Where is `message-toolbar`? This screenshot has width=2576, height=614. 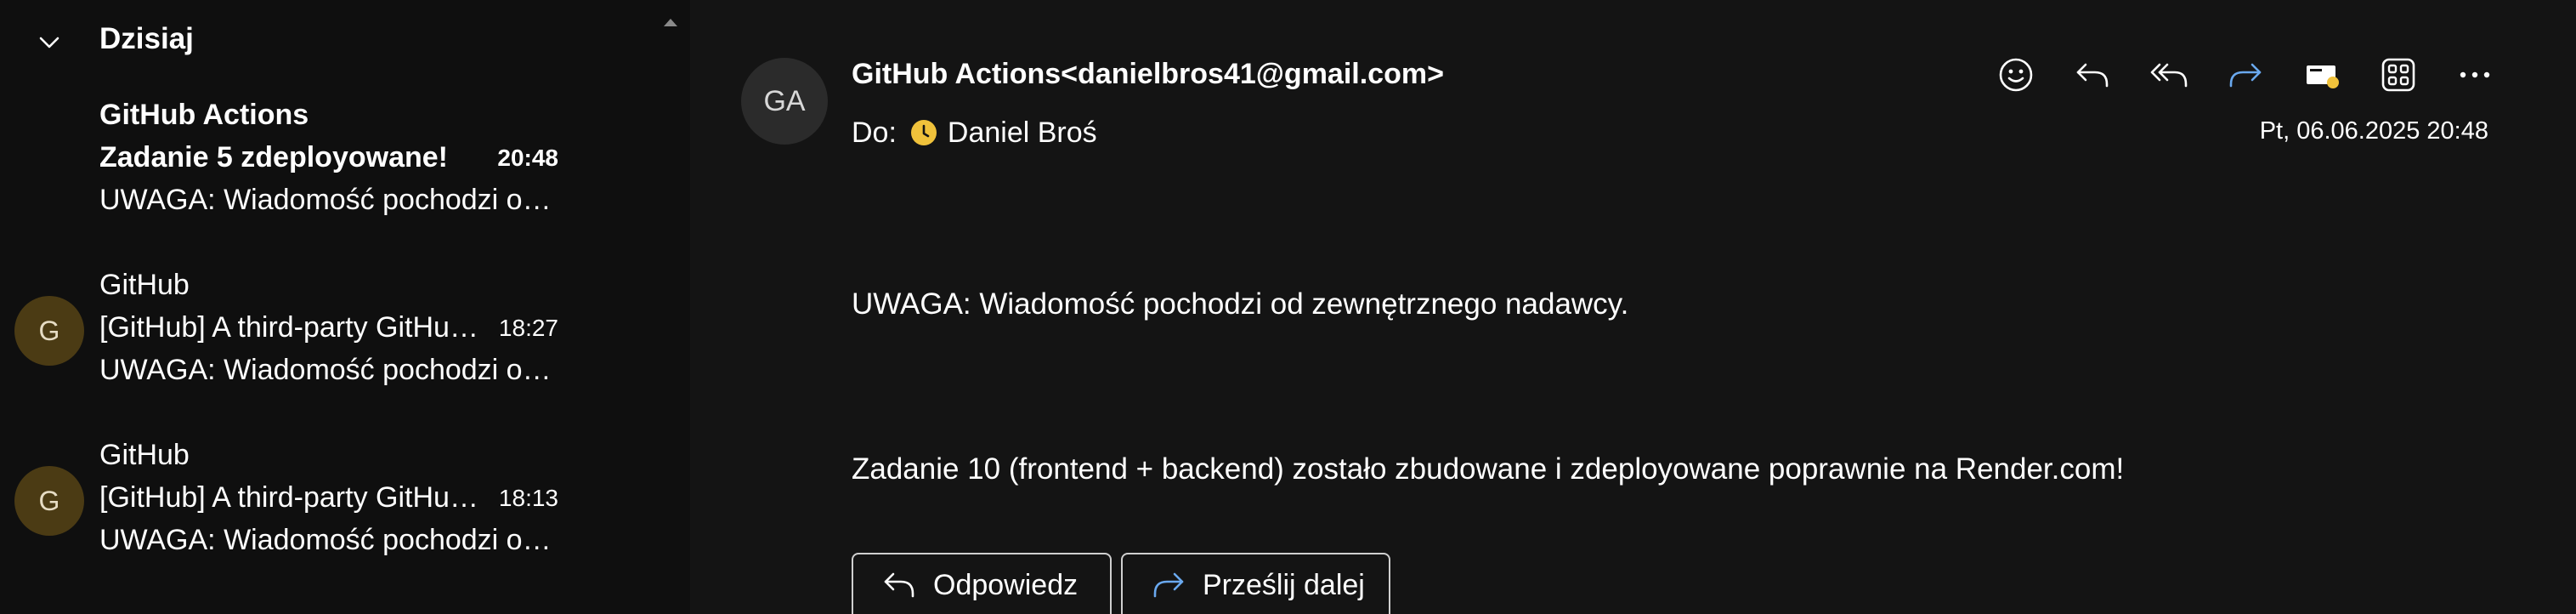 message-toolbar is located at coordinates (2245, 75).